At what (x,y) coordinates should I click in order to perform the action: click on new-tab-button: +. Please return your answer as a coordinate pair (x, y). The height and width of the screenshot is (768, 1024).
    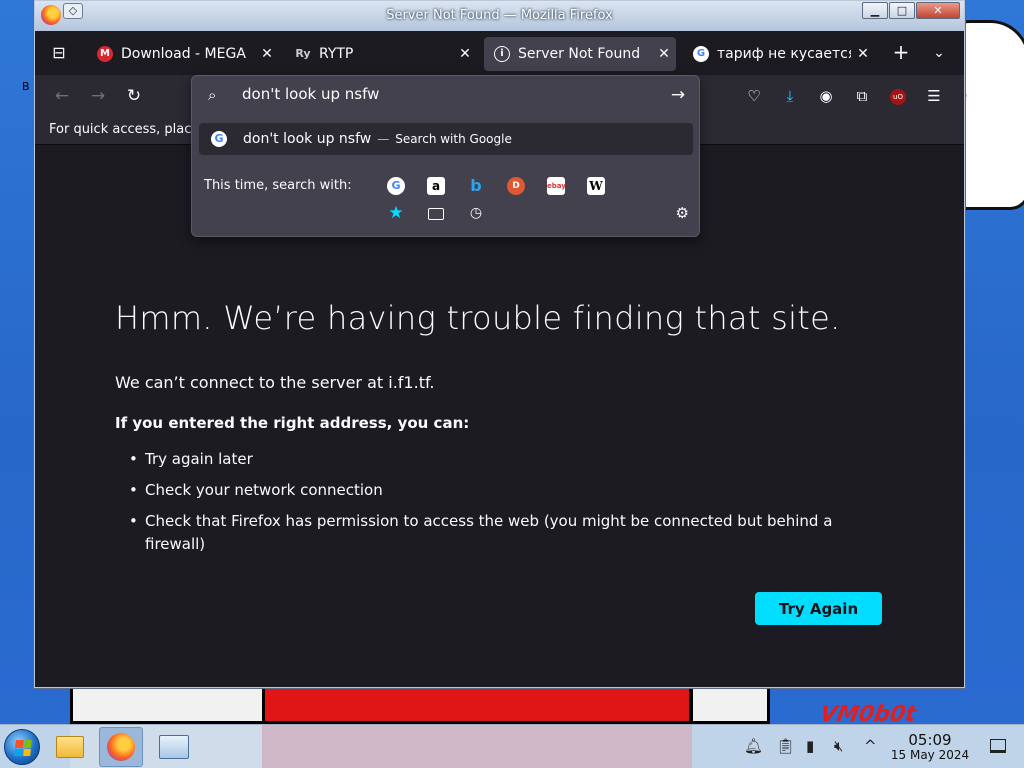
    Looking at the image, I should click on (901, 53).